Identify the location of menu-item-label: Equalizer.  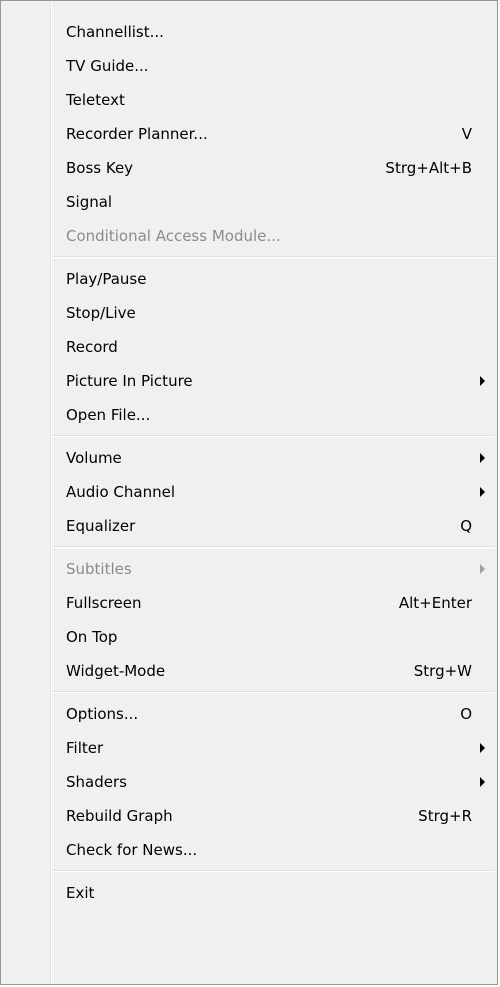
(101, 526).